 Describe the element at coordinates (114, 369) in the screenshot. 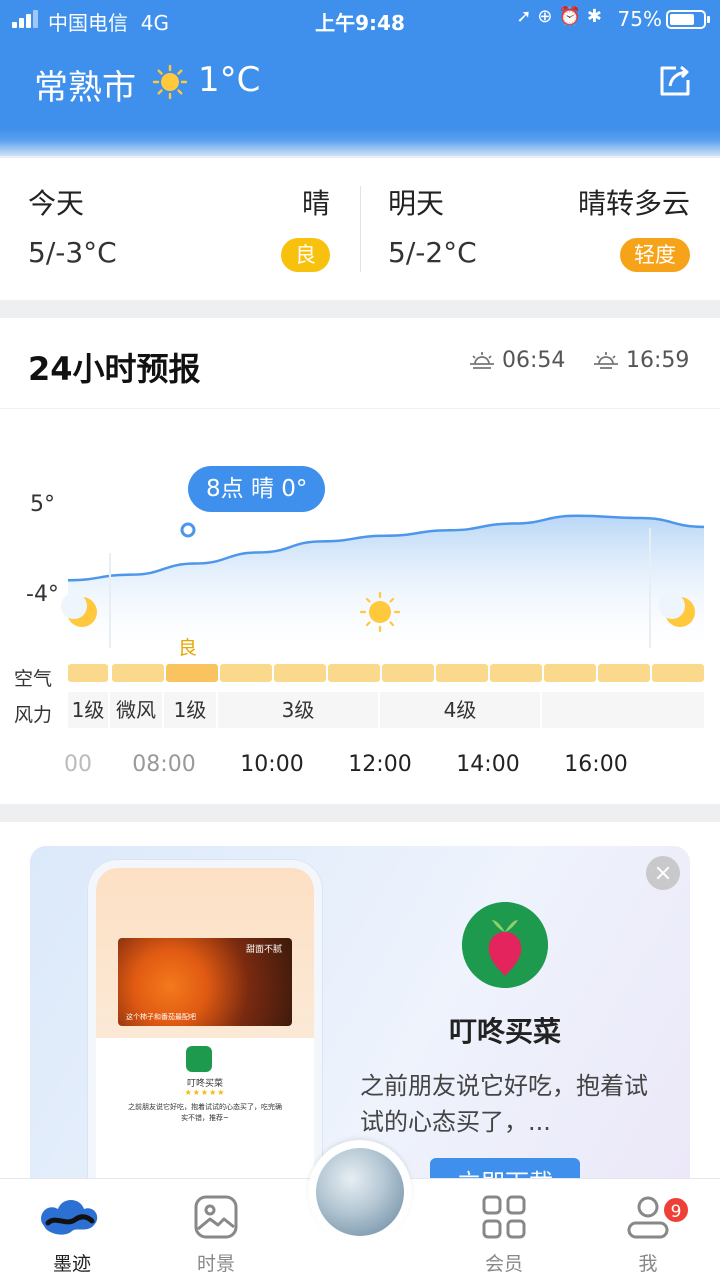

I see `forecast-title: 24小时预报` at that location.